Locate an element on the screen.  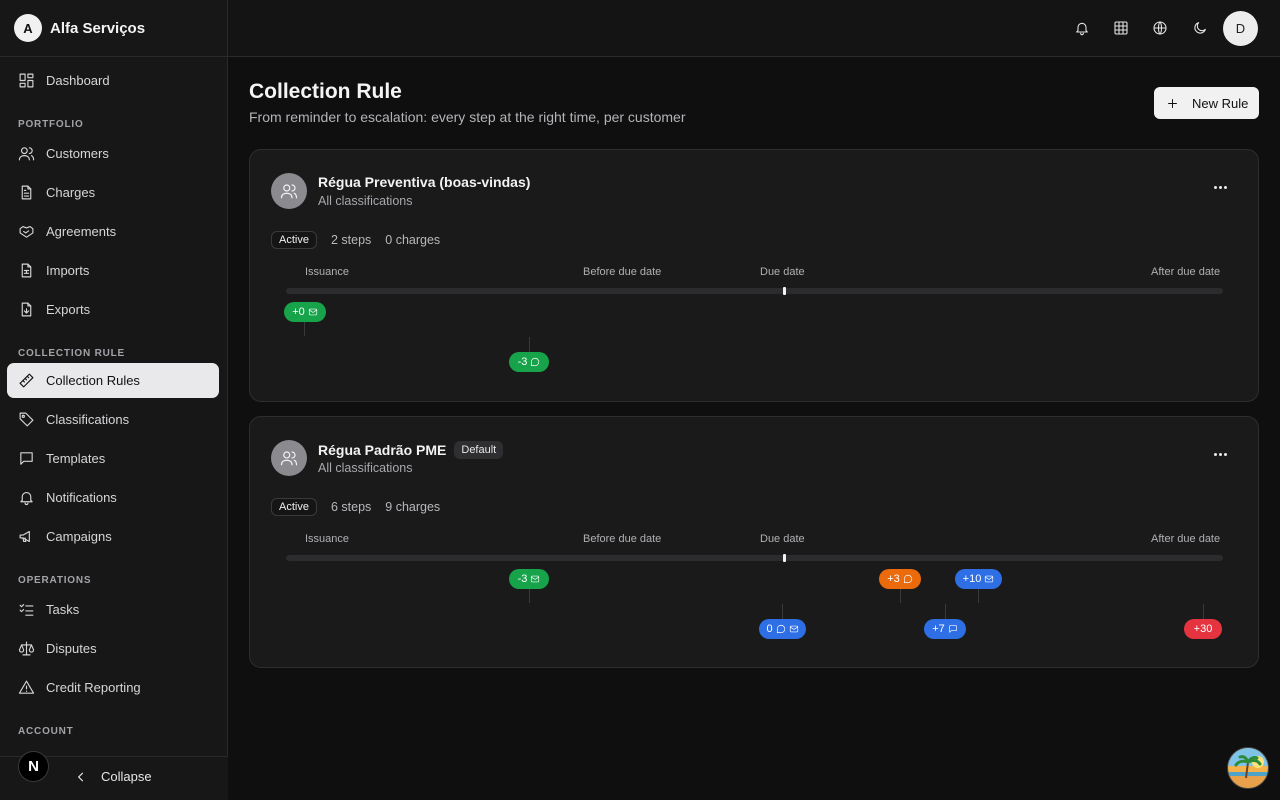
theme-toggle is located at coordinates (1200, 28).